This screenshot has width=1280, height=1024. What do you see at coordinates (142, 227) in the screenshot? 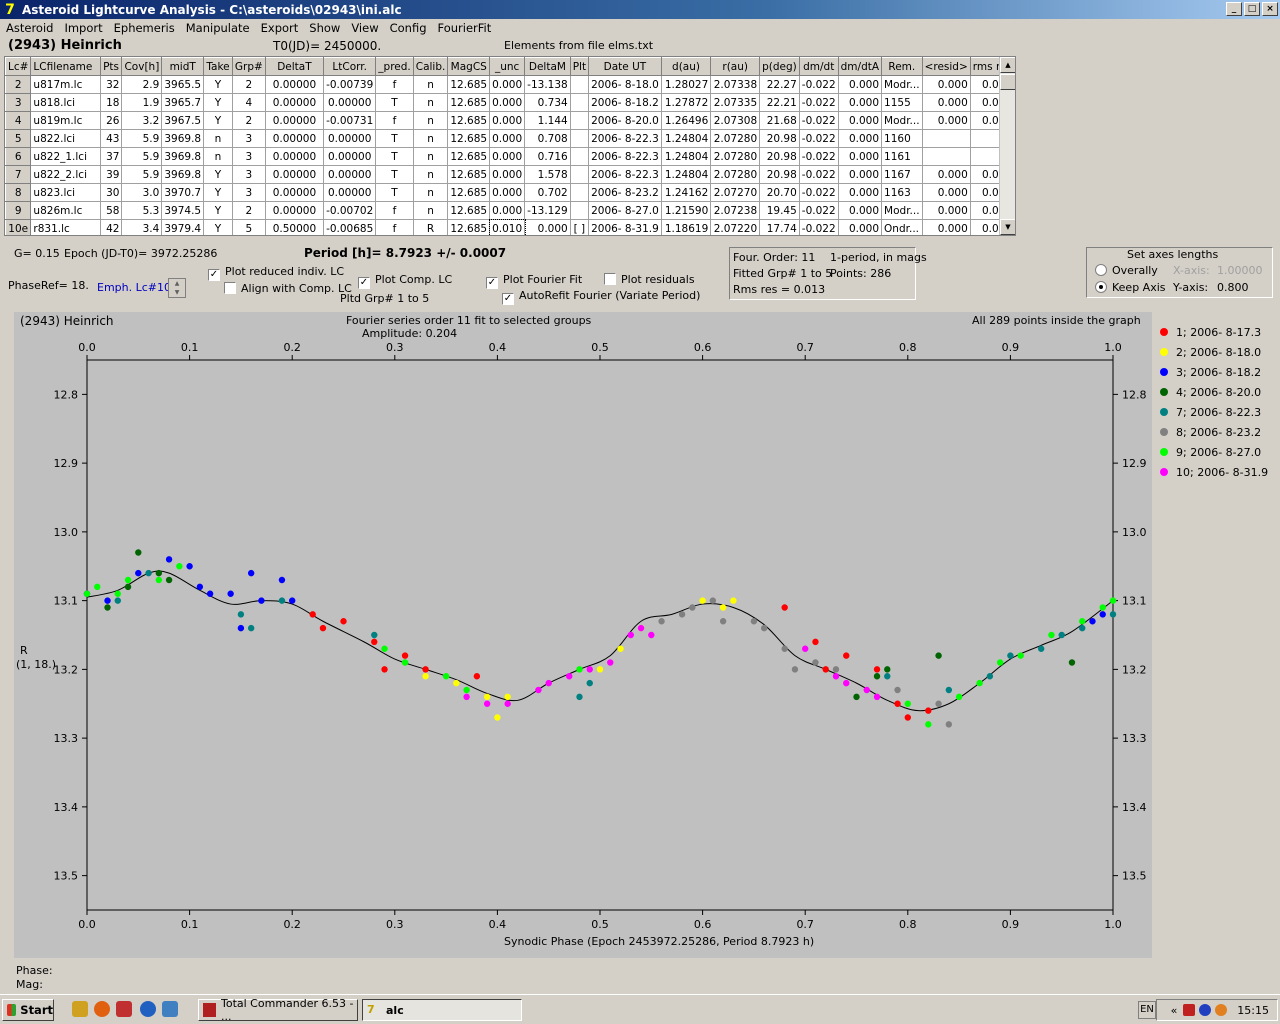
I see `table-cell: 3.4` at bounding box center [142, 227].